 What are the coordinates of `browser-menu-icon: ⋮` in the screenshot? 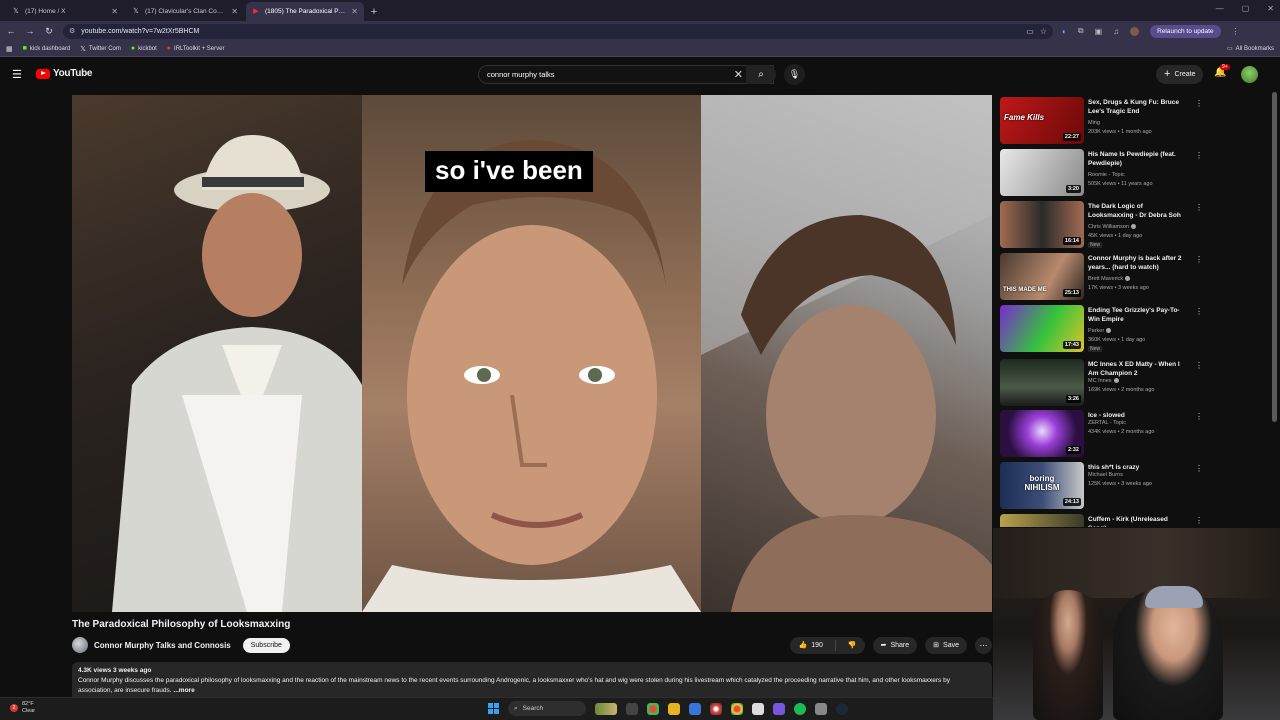 It's located at (1236, 31).